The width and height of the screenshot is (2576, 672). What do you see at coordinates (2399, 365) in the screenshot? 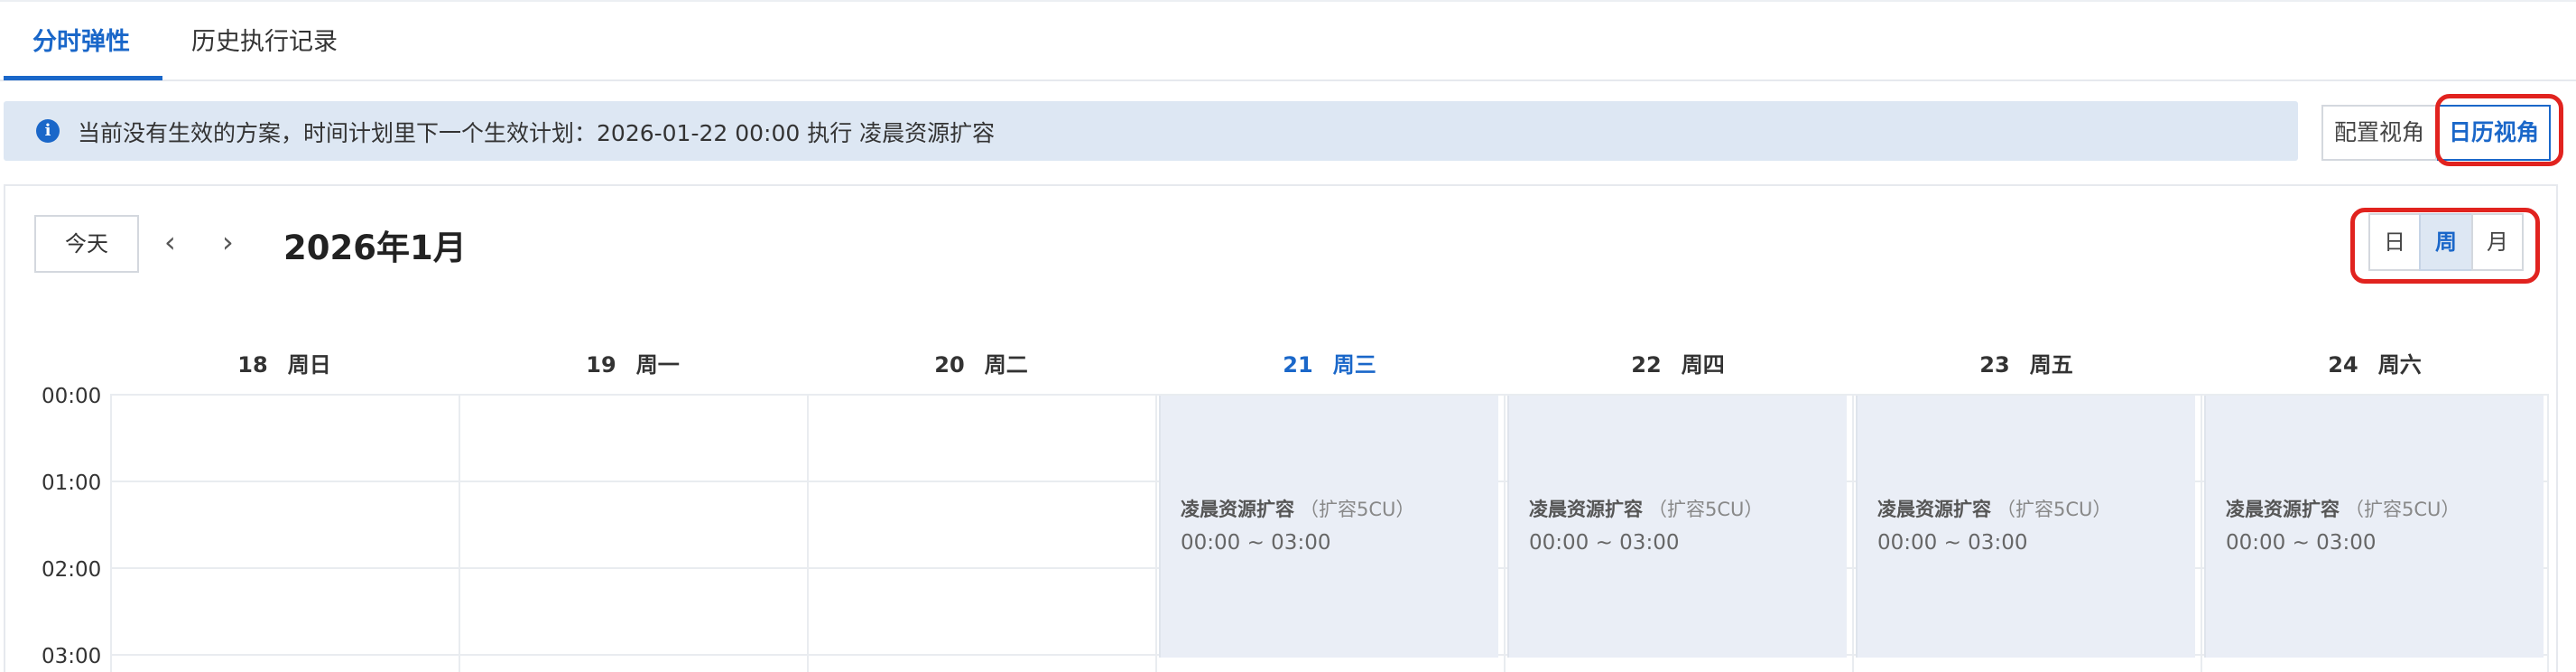
I see `weekday-label: 周六` at bounding box center [2399, 365].